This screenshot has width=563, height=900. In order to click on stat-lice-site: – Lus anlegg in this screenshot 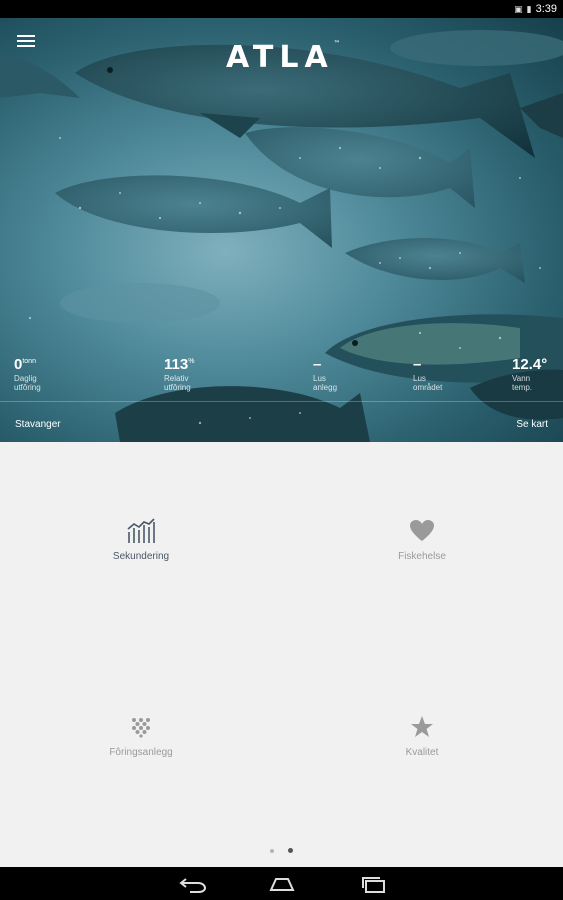, I will do `click(325, 374)`.